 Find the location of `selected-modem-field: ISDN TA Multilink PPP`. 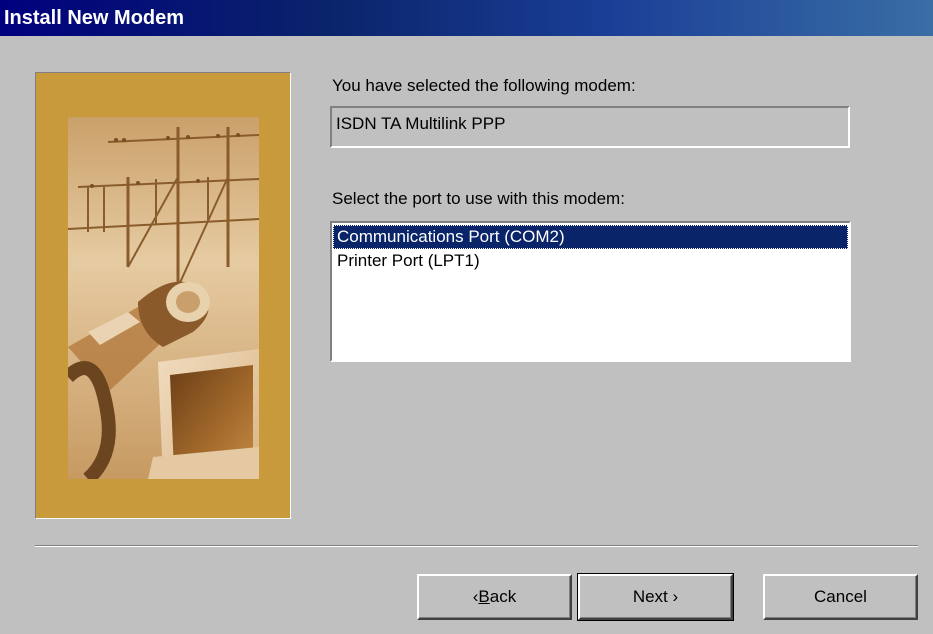

selected-modem-field: ISDN TA Multilink PPP is located at coordinates (590, 127).